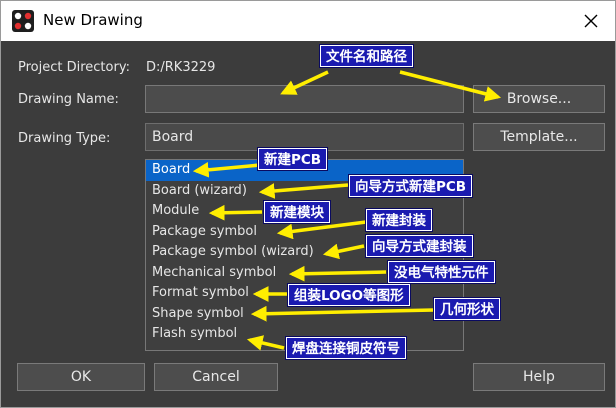 Image resolution: width=616 pixels, height=408 pixels. I want to click on callout-flash: 焊盘连接铜皮符号, so click(346, 348).